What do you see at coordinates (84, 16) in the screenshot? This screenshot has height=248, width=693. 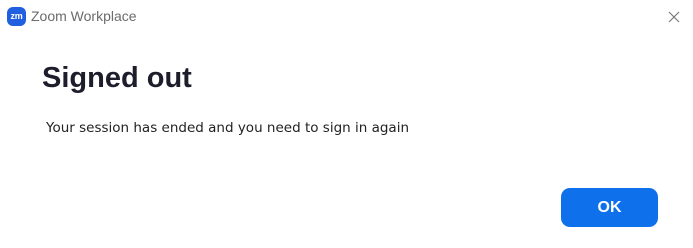 I see `window-title: Zoom Workplace` at bounding box center [84, 16].